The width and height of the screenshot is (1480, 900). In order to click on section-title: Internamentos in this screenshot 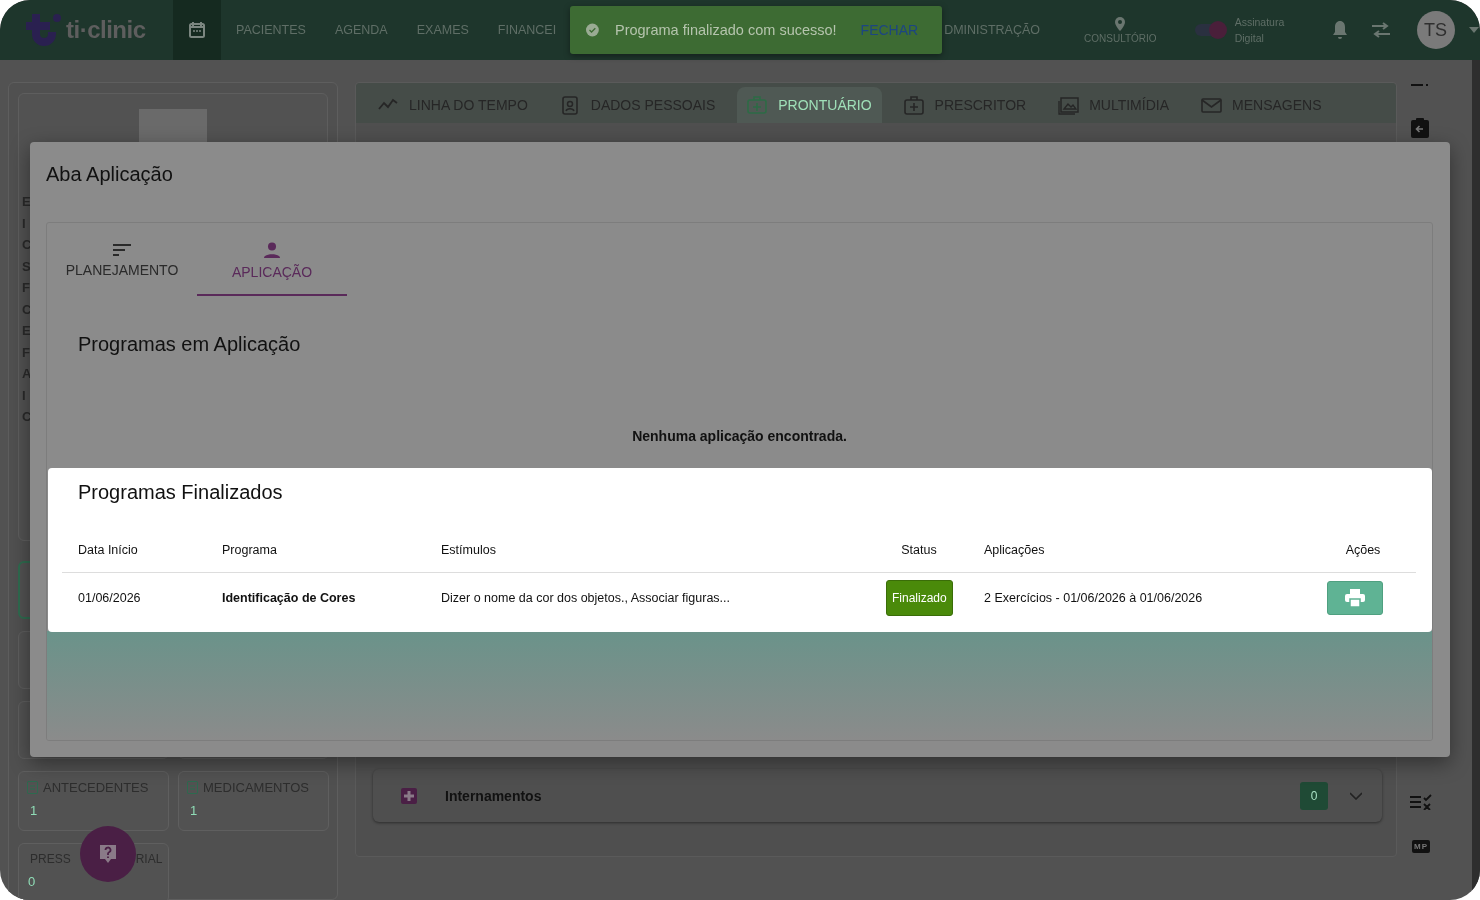, I will do `click(494, 795)`.